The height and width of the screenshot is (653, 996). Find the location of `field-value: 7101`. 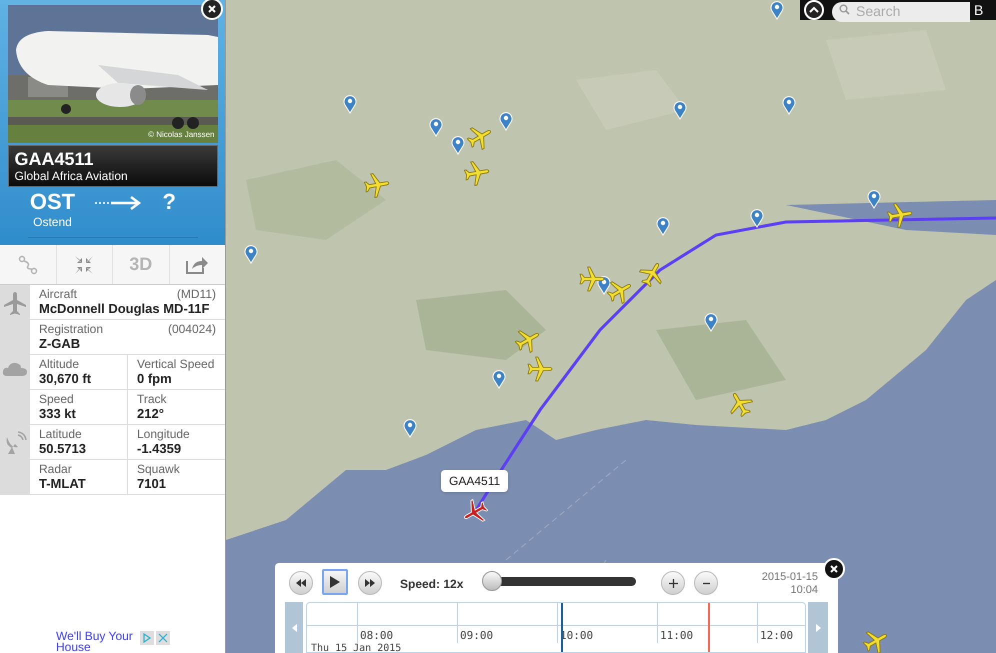

field-value: 7101 is located at coordinates (152, 484).